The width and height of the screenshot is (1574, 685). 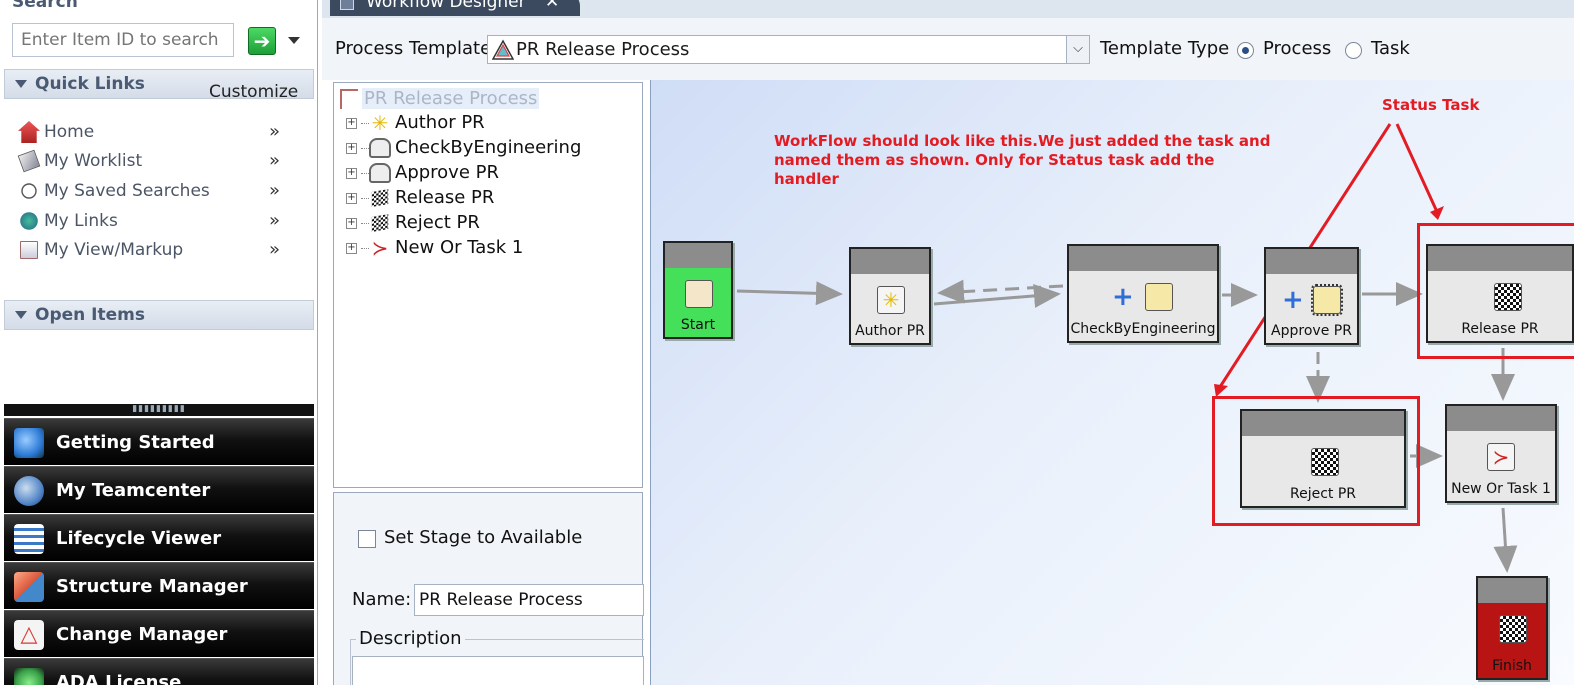 What do you see at coordinates (1495, 291) in the screenshot?
I see `status-task-highlight-release` at bounding box center [1495, 291].